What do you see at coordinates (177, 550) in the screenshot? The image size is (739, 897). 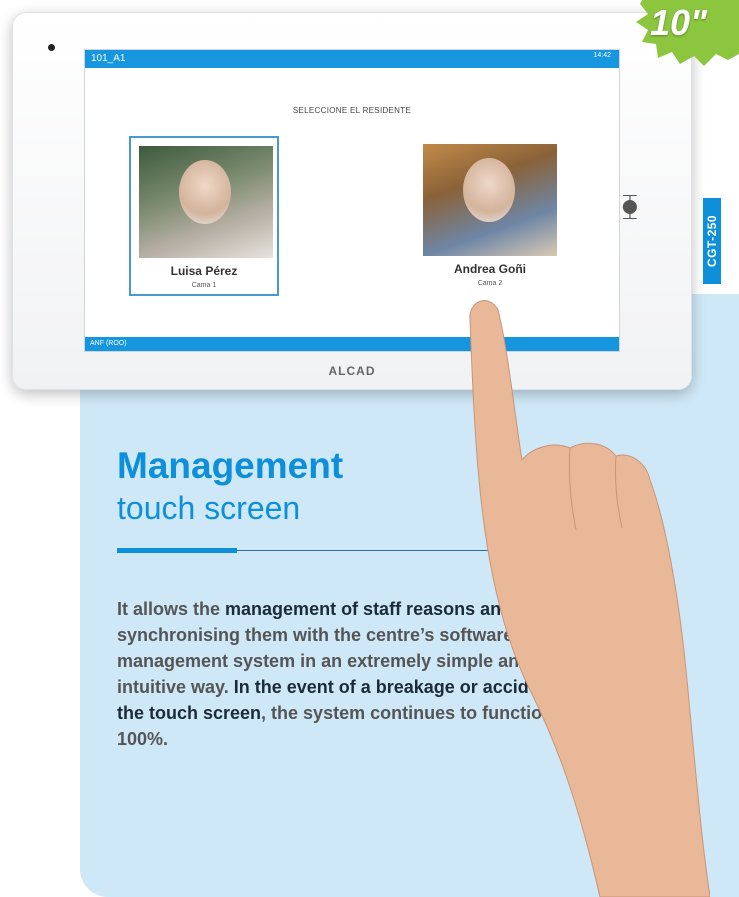 I see `heading-underline-accent` at bounding box center [177, 550].